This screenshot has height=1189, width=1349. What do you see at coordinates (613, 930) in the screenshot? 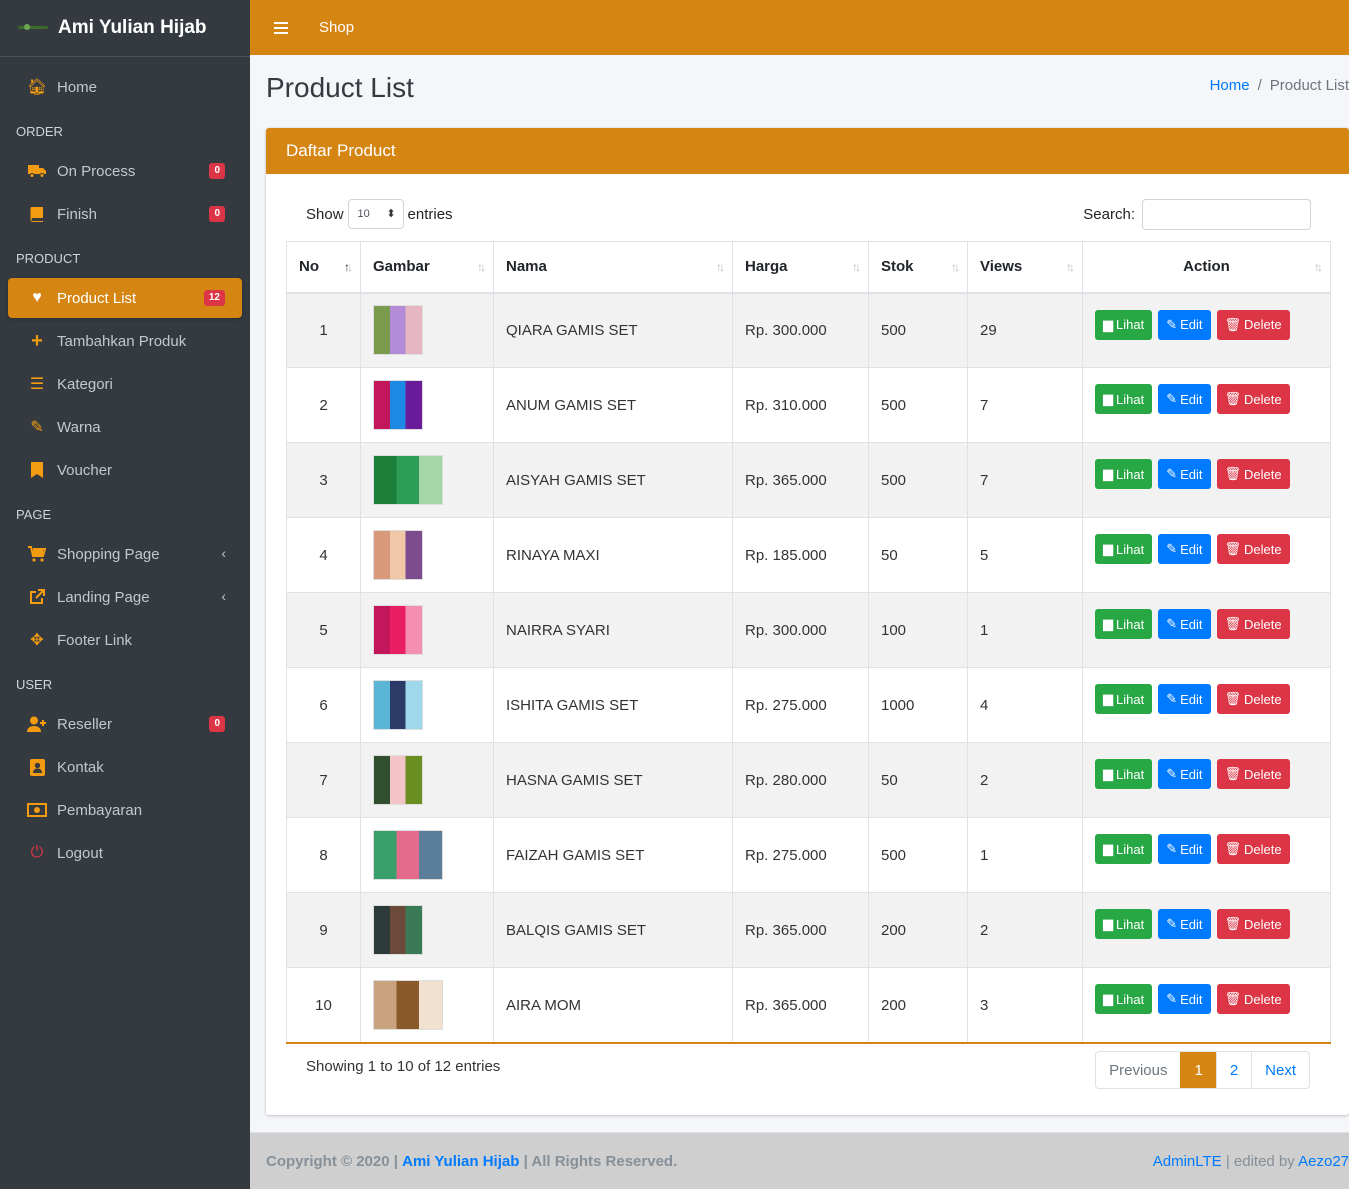
I see `cell-nama: BALQIS GAMIS SET` at bounding box center [613, 930].